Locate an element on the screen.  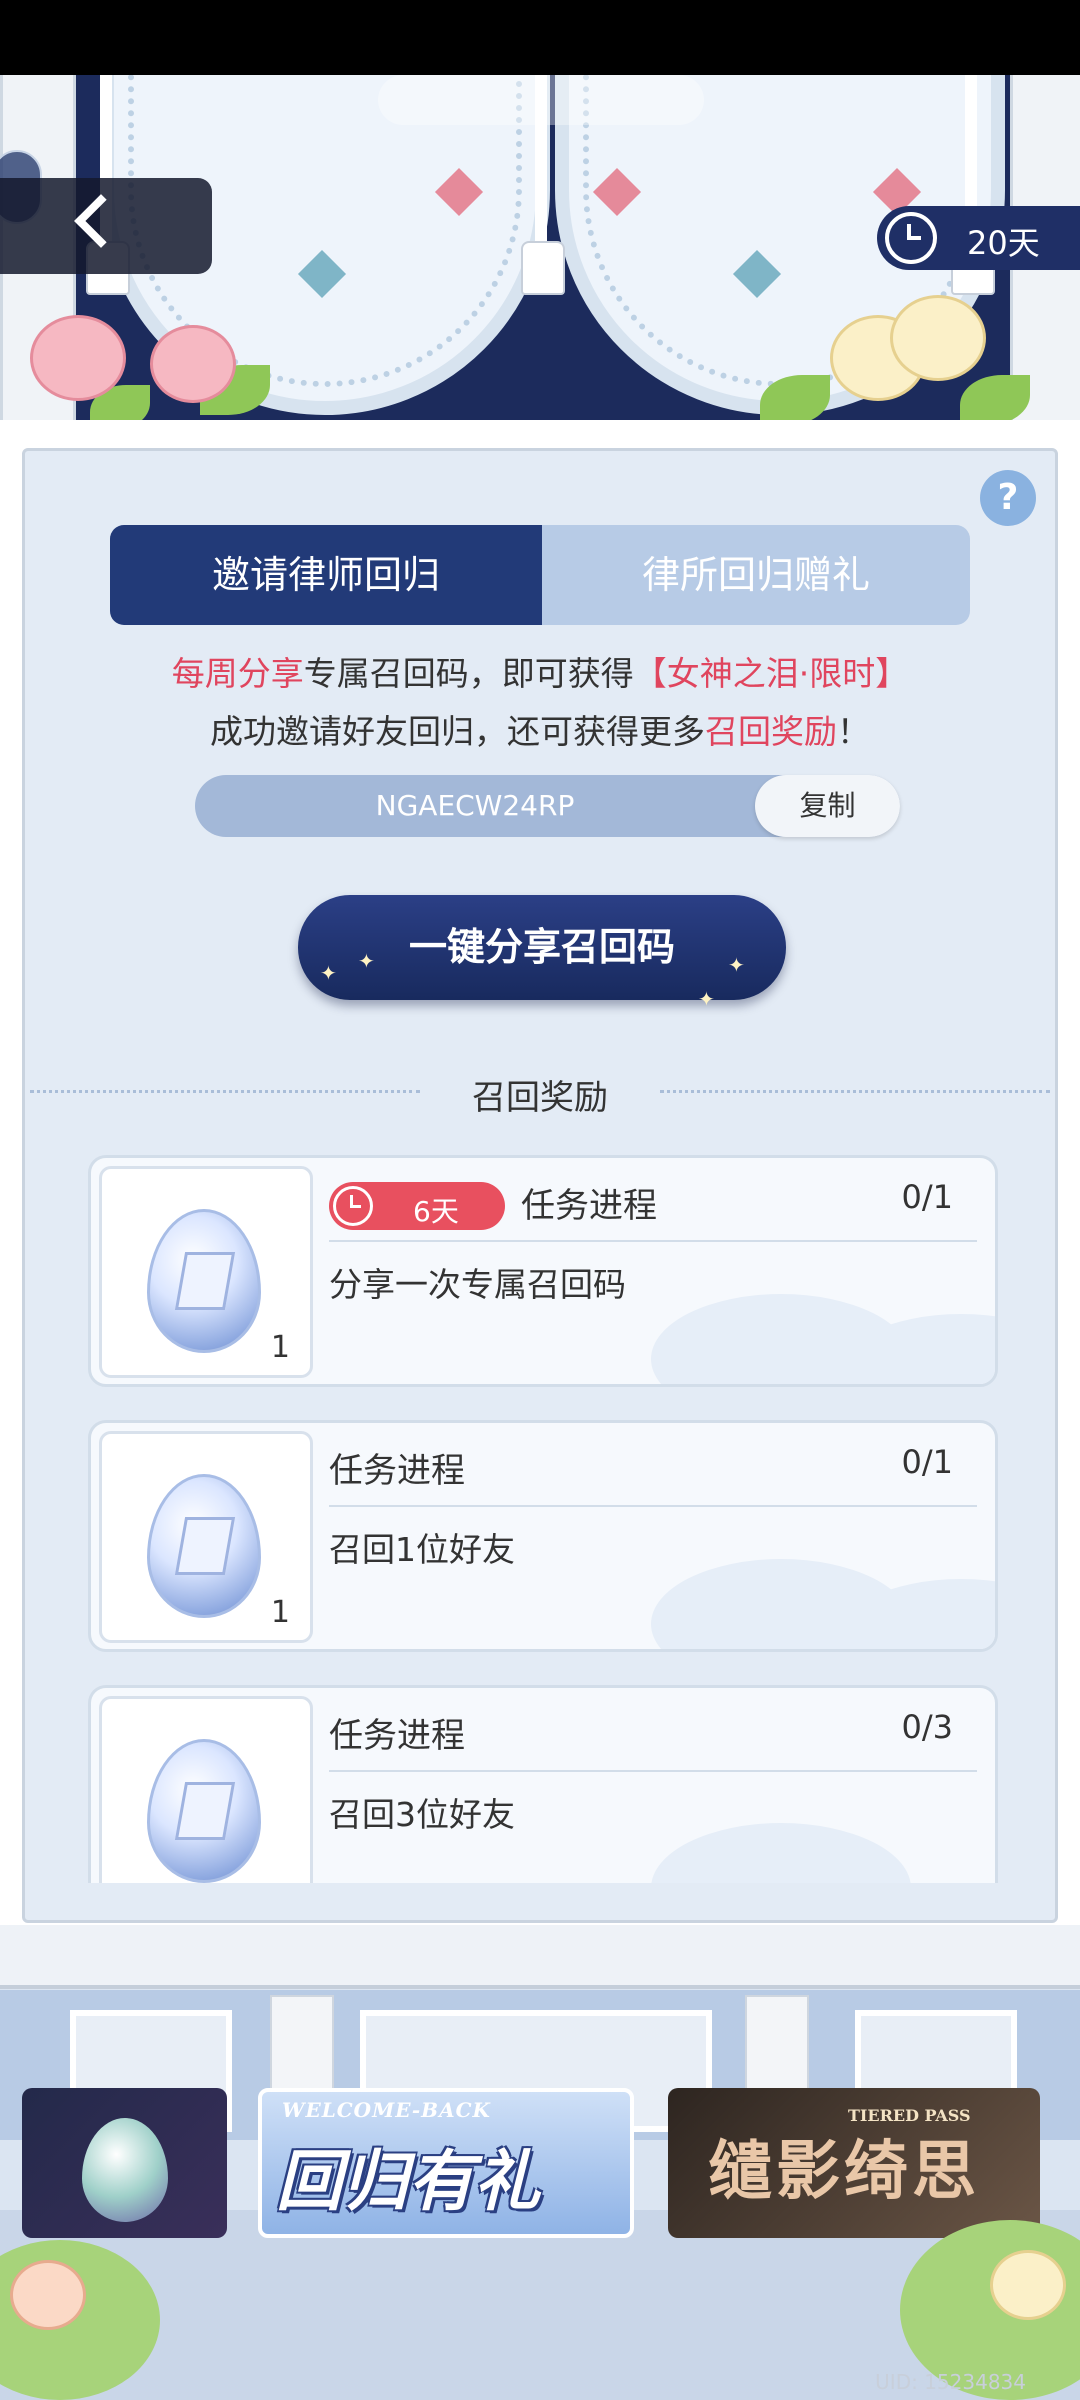
recall-code-text: NGAECW24RP is located at coordinates (475, 805).